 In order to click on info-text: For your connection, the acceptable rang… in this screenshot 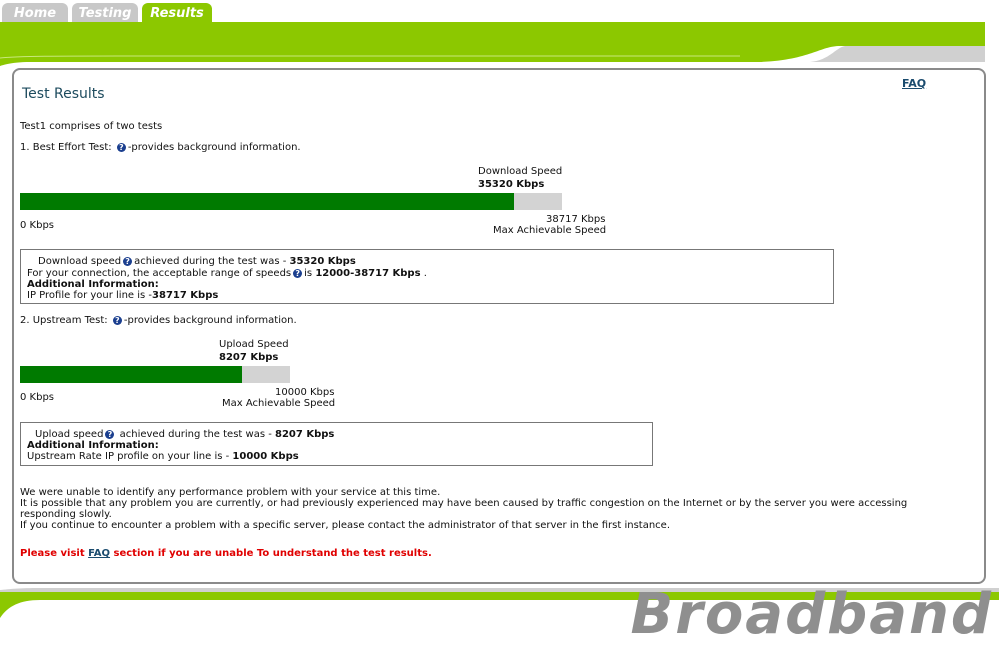, I will do `click(159, 273)`.